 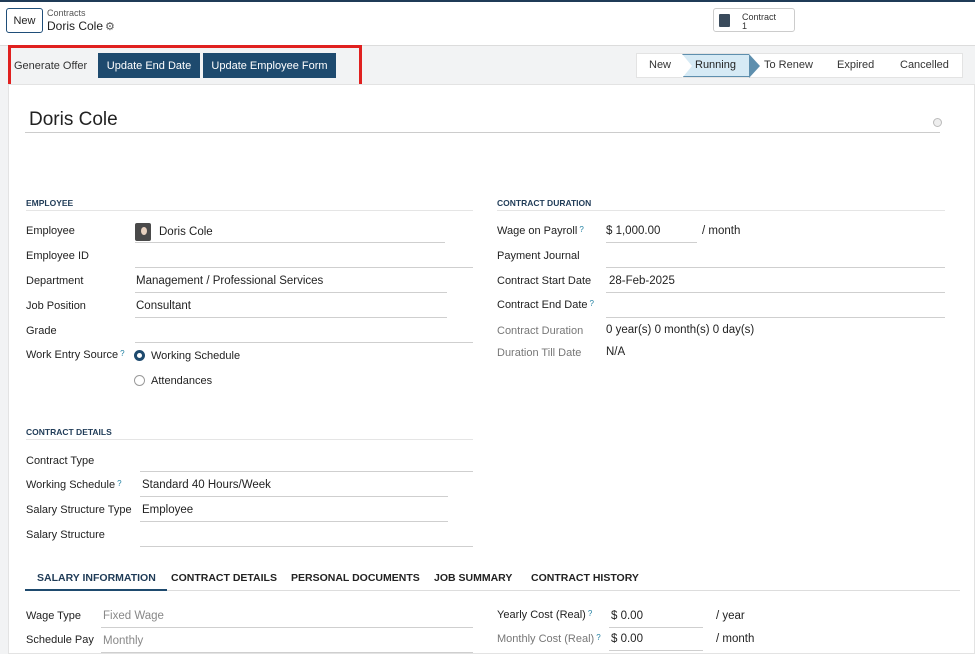 I want to click on radio-attendances, so click(x=139, y=380).